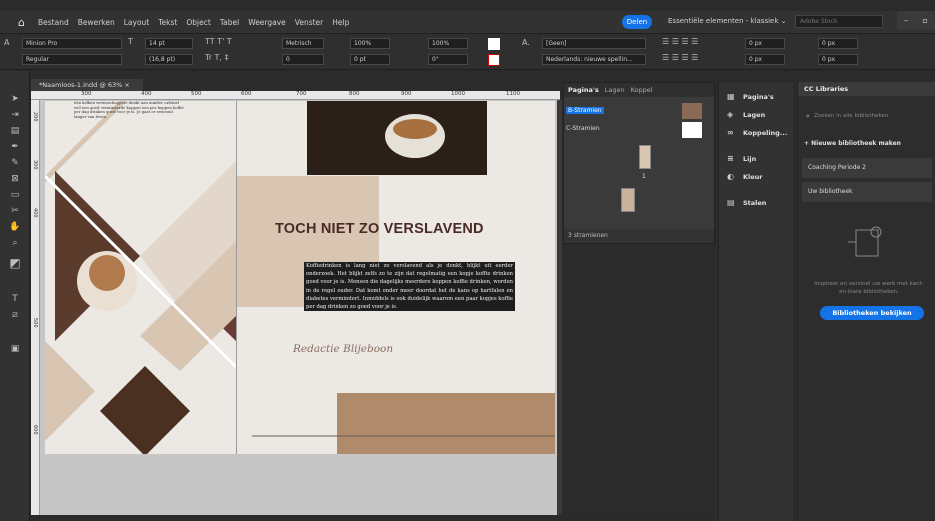  What do you see at coordinates (370, 43) in the screenshot?
I see `vertical-scale-field: 100%` at bounding box center [370, 43].